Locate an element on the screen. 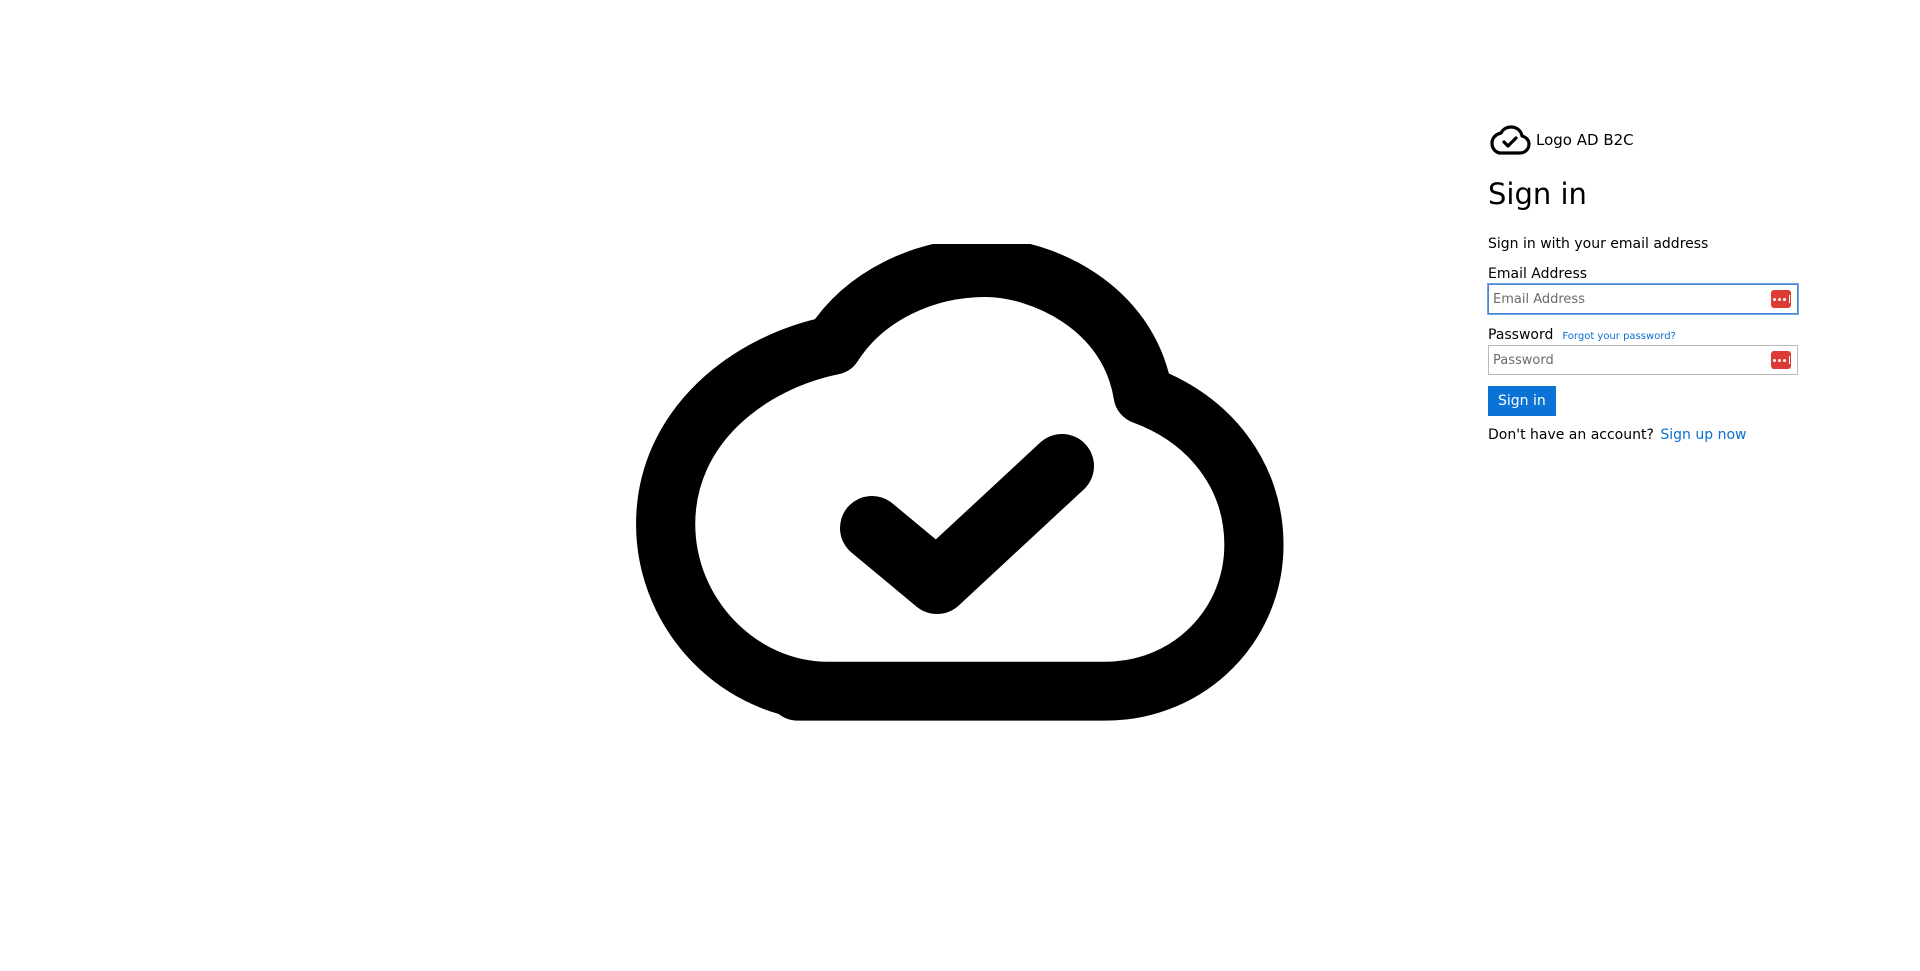 This screenshot has height=971, width=1920. email-label-row: Email Address is located at coordinates (1643, 274).